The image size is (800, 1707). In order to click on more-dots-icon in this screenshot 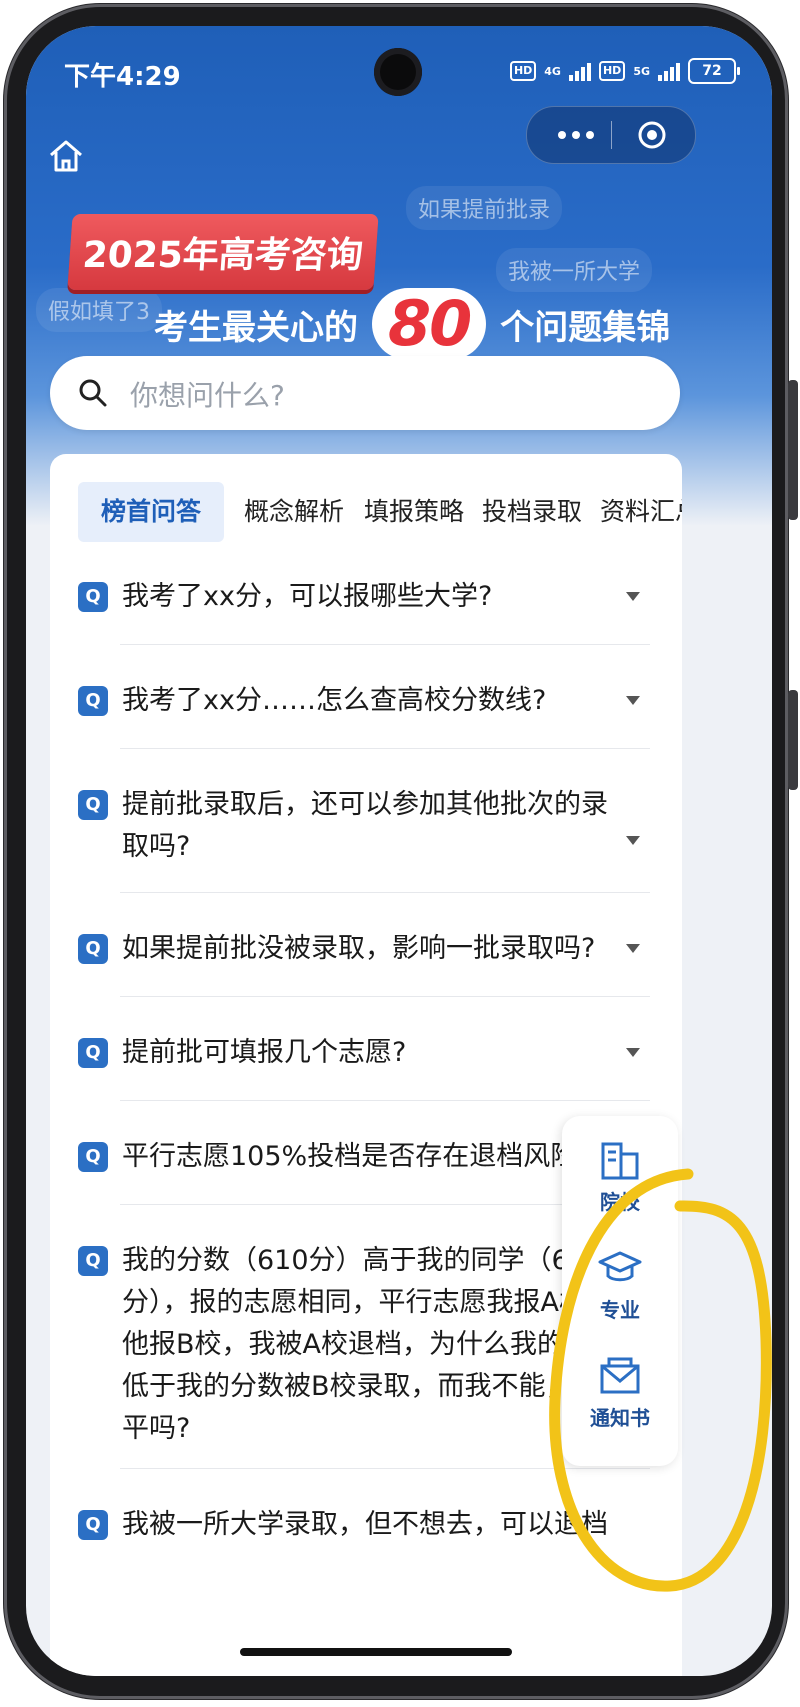, I will do `click(562, 135)`.